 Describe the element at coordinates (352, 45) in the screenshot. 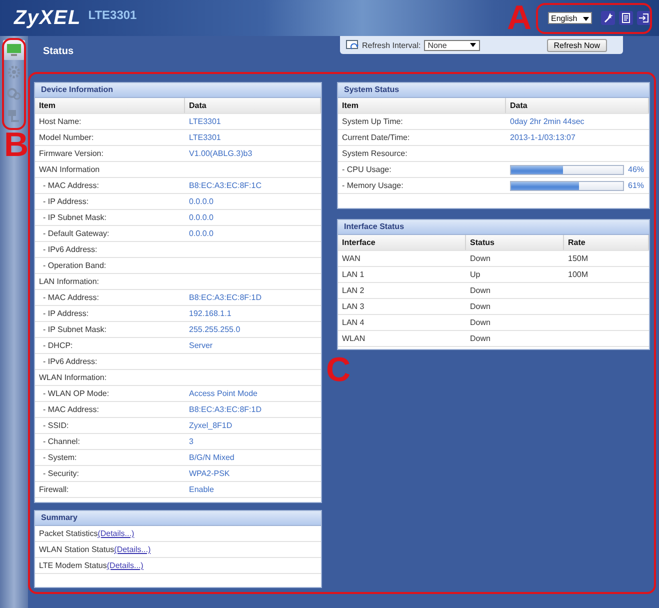

I see `refresh-icon` at that location.